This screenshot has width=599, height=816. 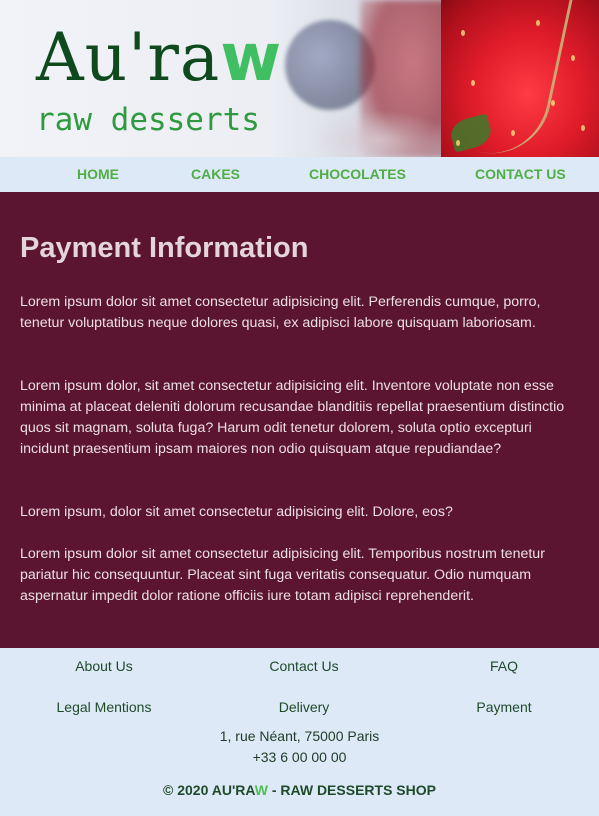 What do you see at coordinates (357, 174) in the screenshot?
I see `nav-chocolates: CHOCOLATES` at bounding box center [357, 174].